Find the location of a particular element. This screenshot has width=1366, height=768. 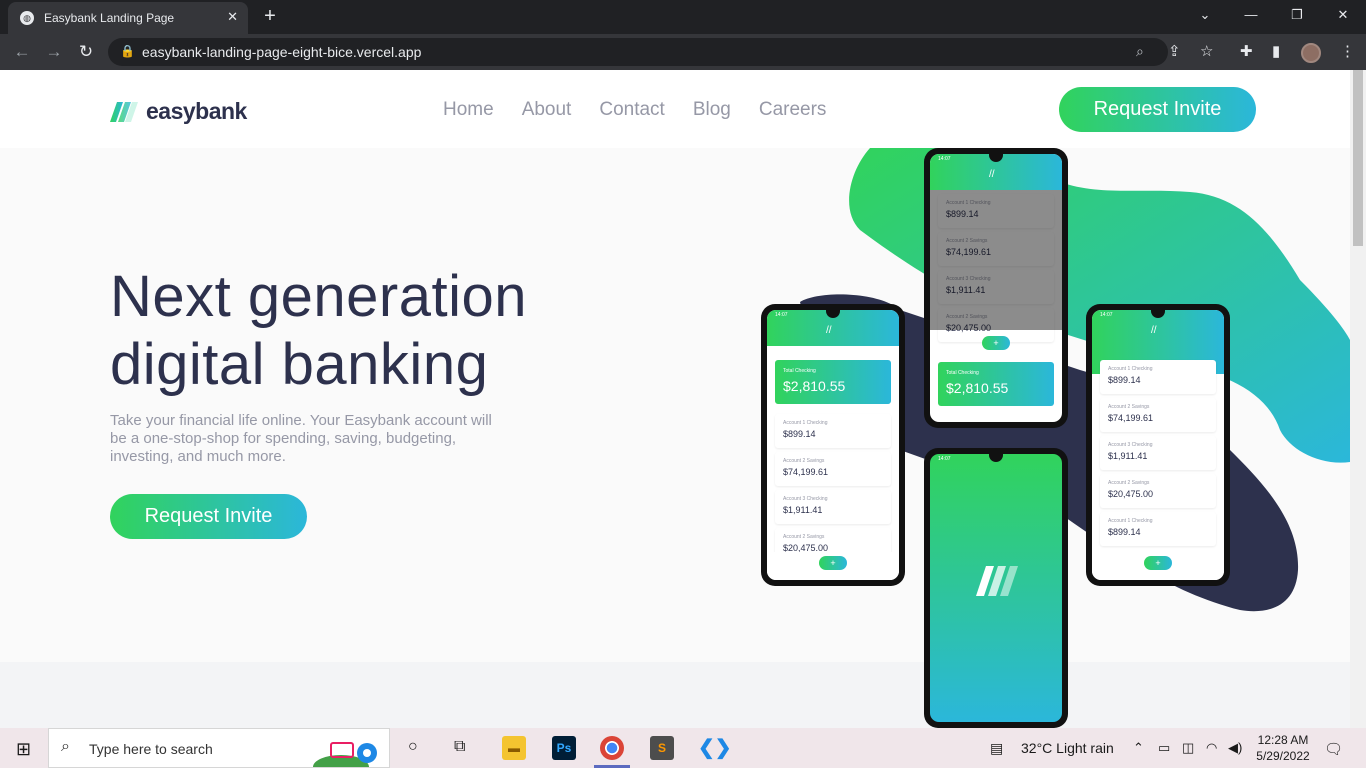

photoshop-icon: Ps is located at coordinates (564, 748).